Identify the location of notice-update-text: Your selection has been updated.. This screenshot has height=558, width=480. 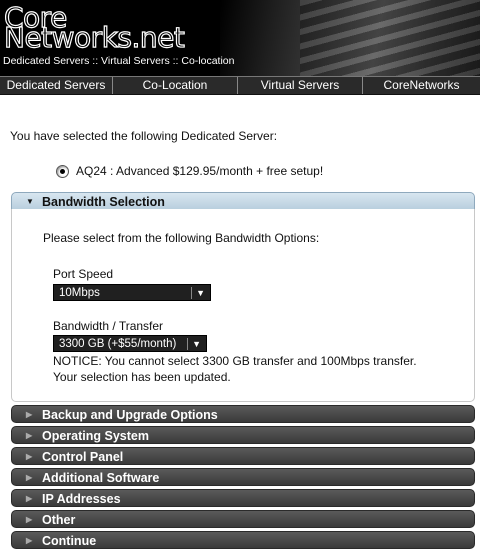
(142, 377).